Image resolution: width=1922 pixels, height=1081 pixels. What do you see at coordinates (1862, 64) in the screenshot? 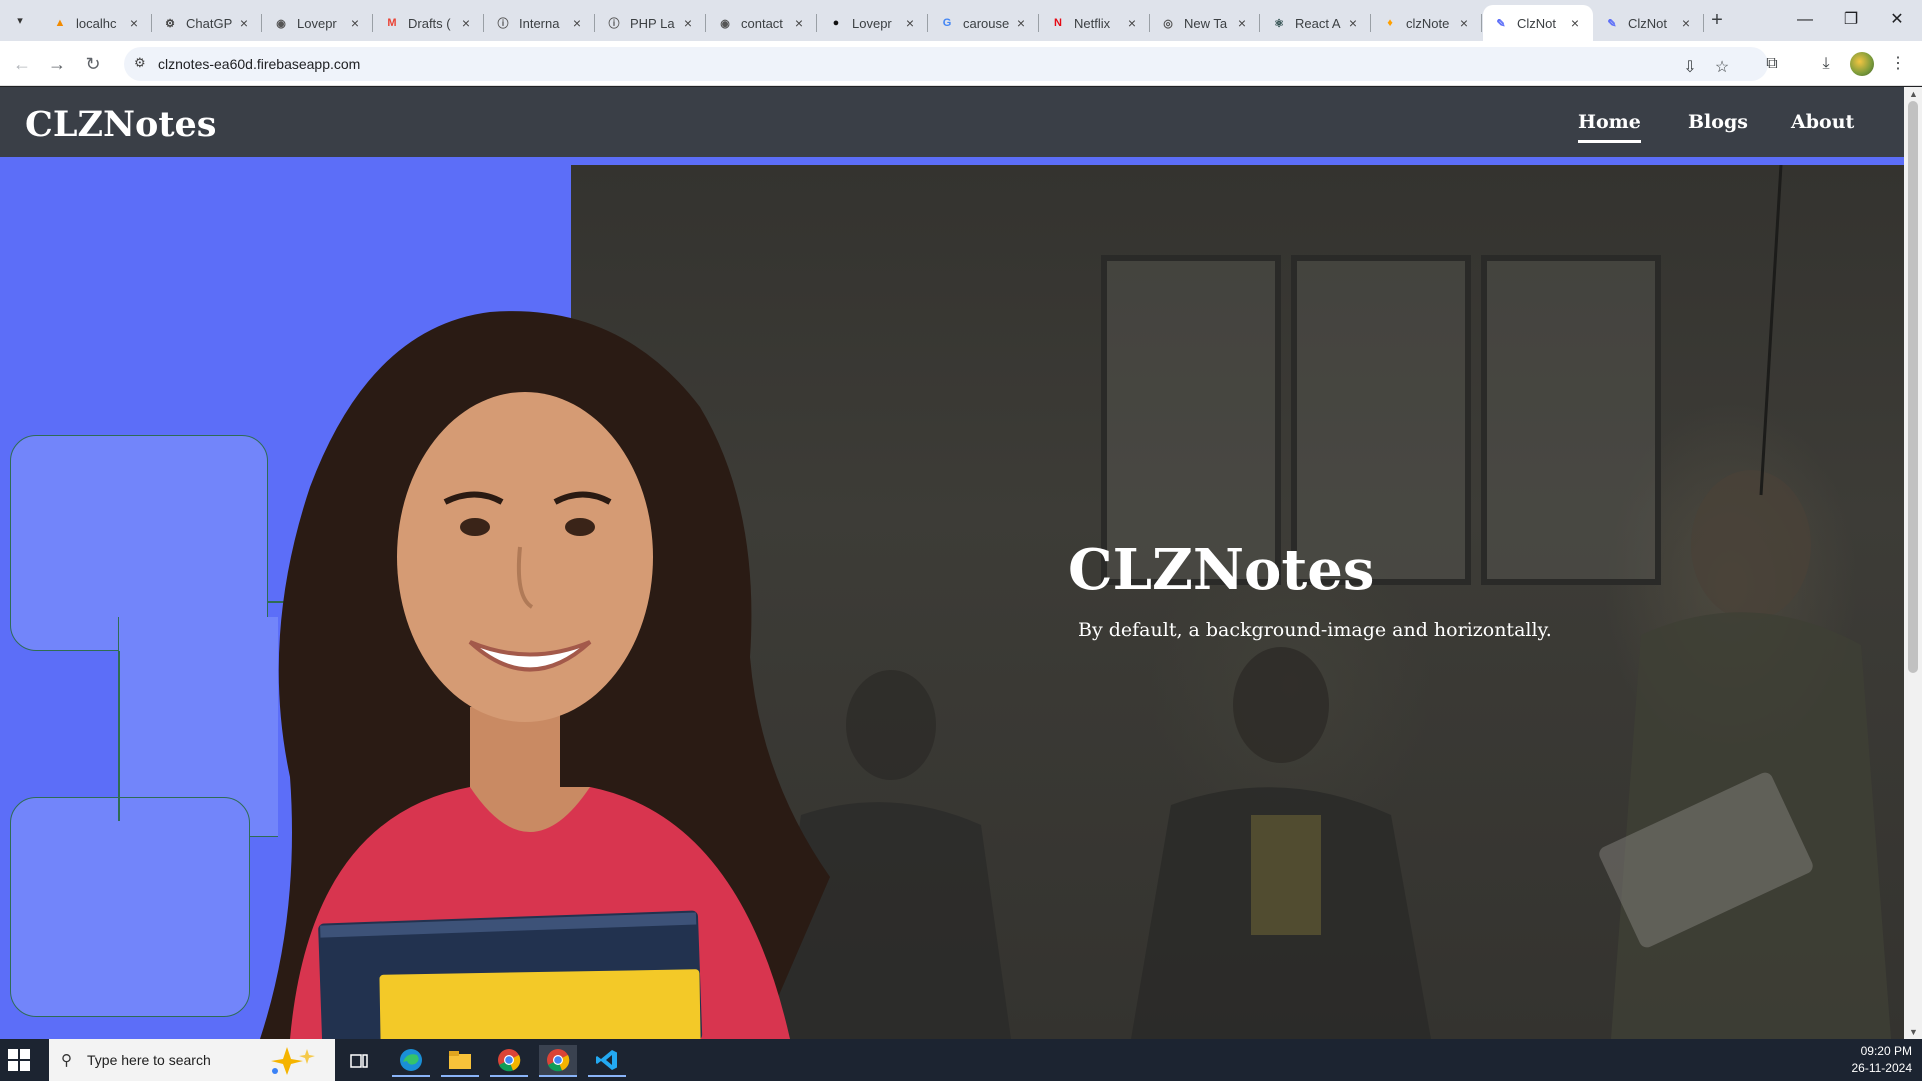
I see `profile-avatar` at bounding box center [1862, 64].